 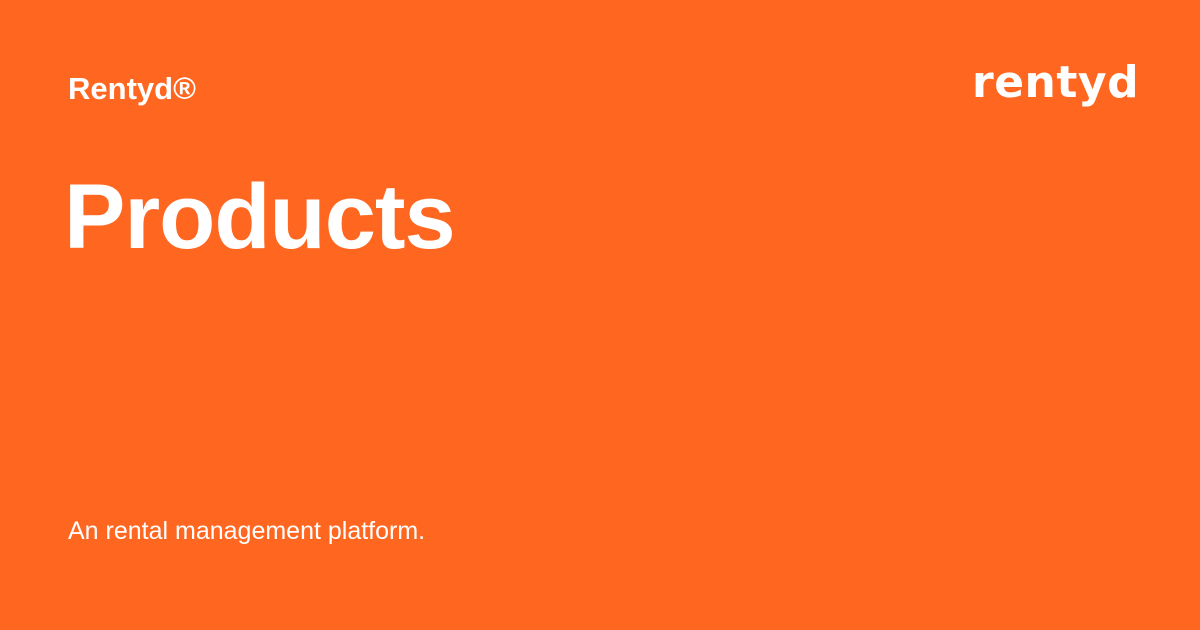 I want to click on page-title: Products, so click(x=260, y=217).